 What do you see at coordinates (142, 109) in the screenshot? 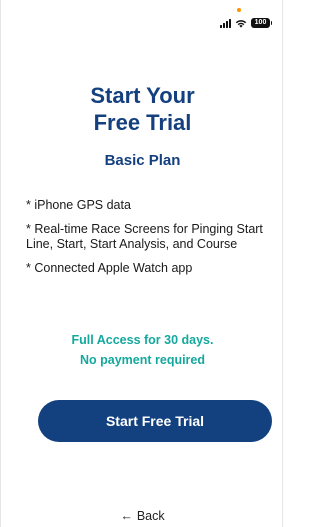
I see `page-title: Start Your Free Trial` at bounding box center [142, 109].